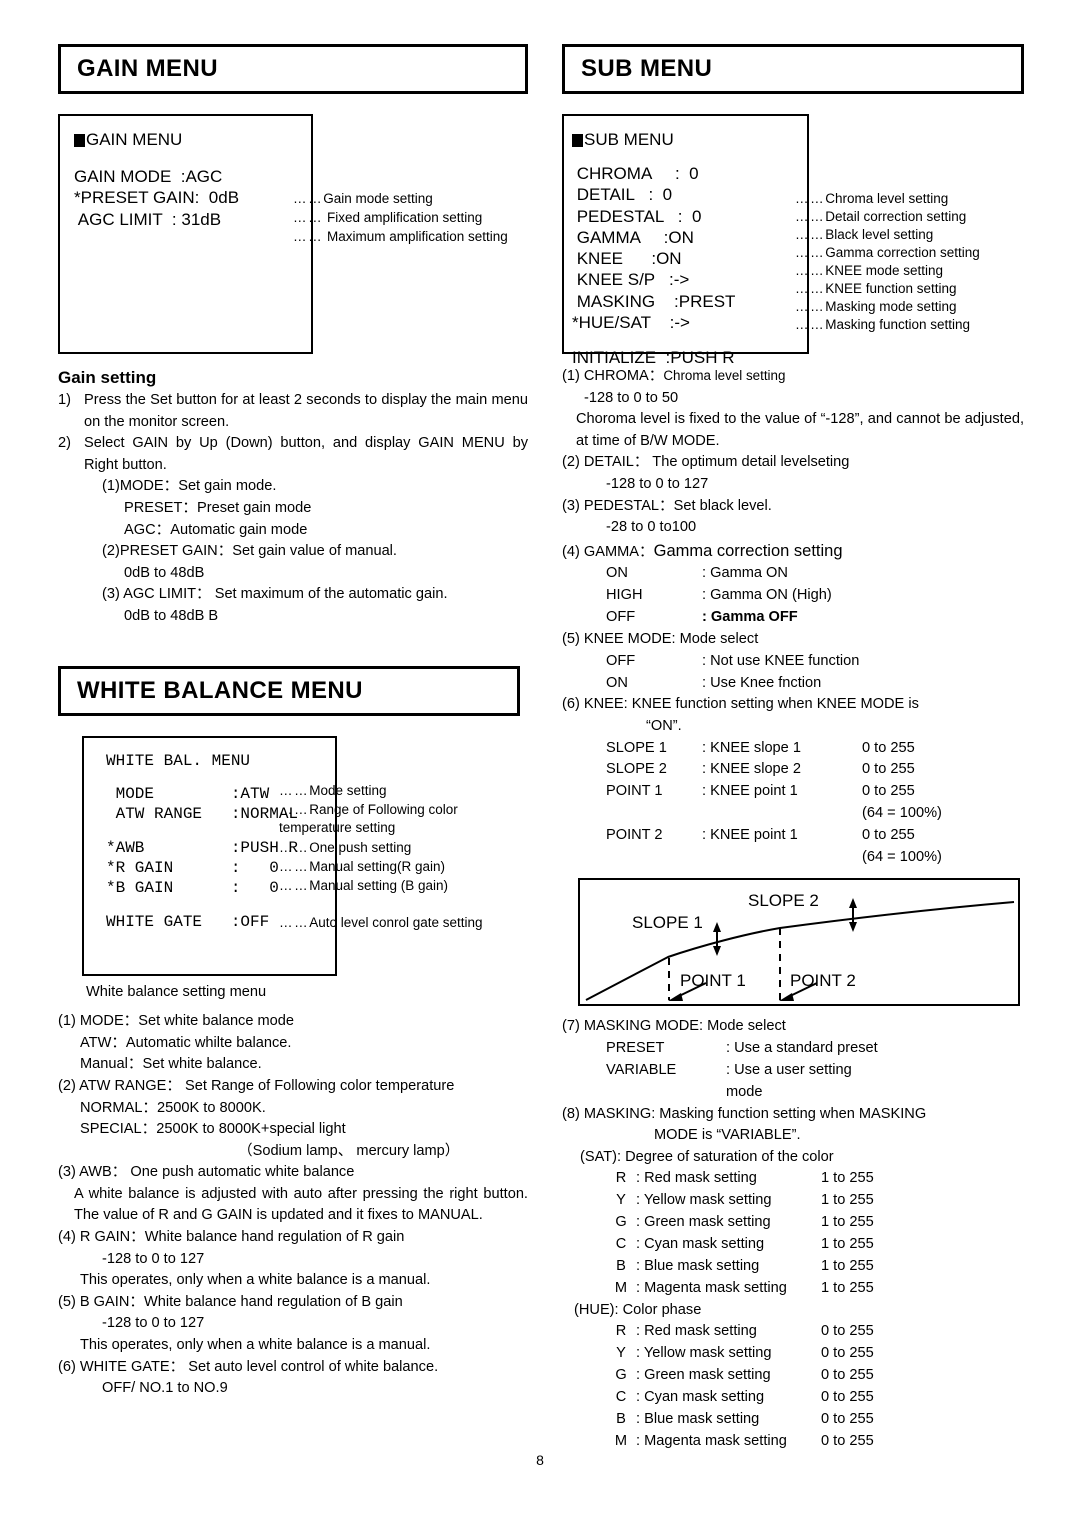 Image resolution: width=1080 pixels, height=1527 pixels. I want to click on sub-osd-line: GAMMA :ON, so click(633, 237).